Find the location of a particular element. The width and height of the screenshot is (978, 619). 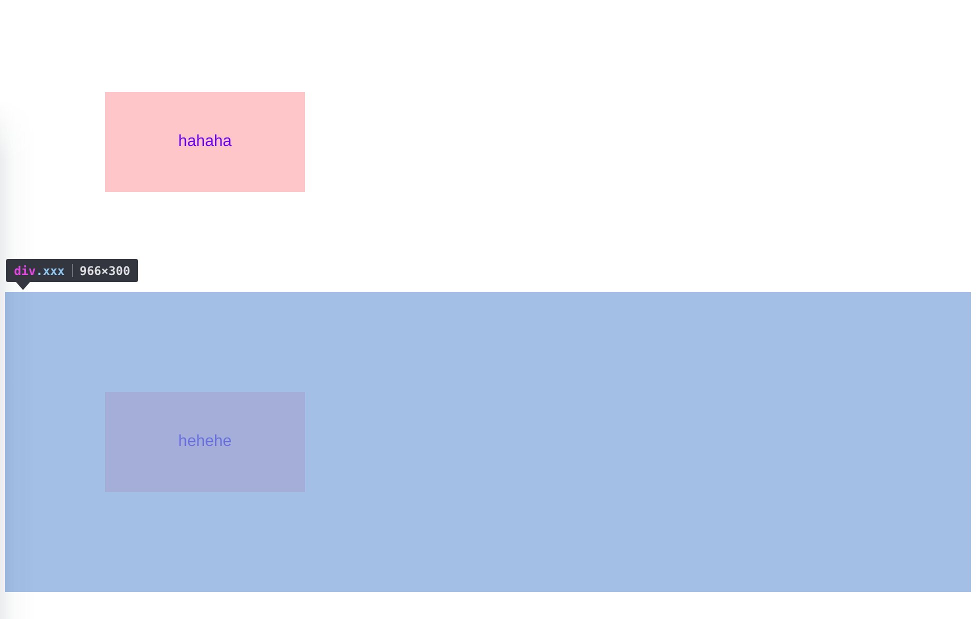

box-text: hehehe is located at coordinates (205, 442).